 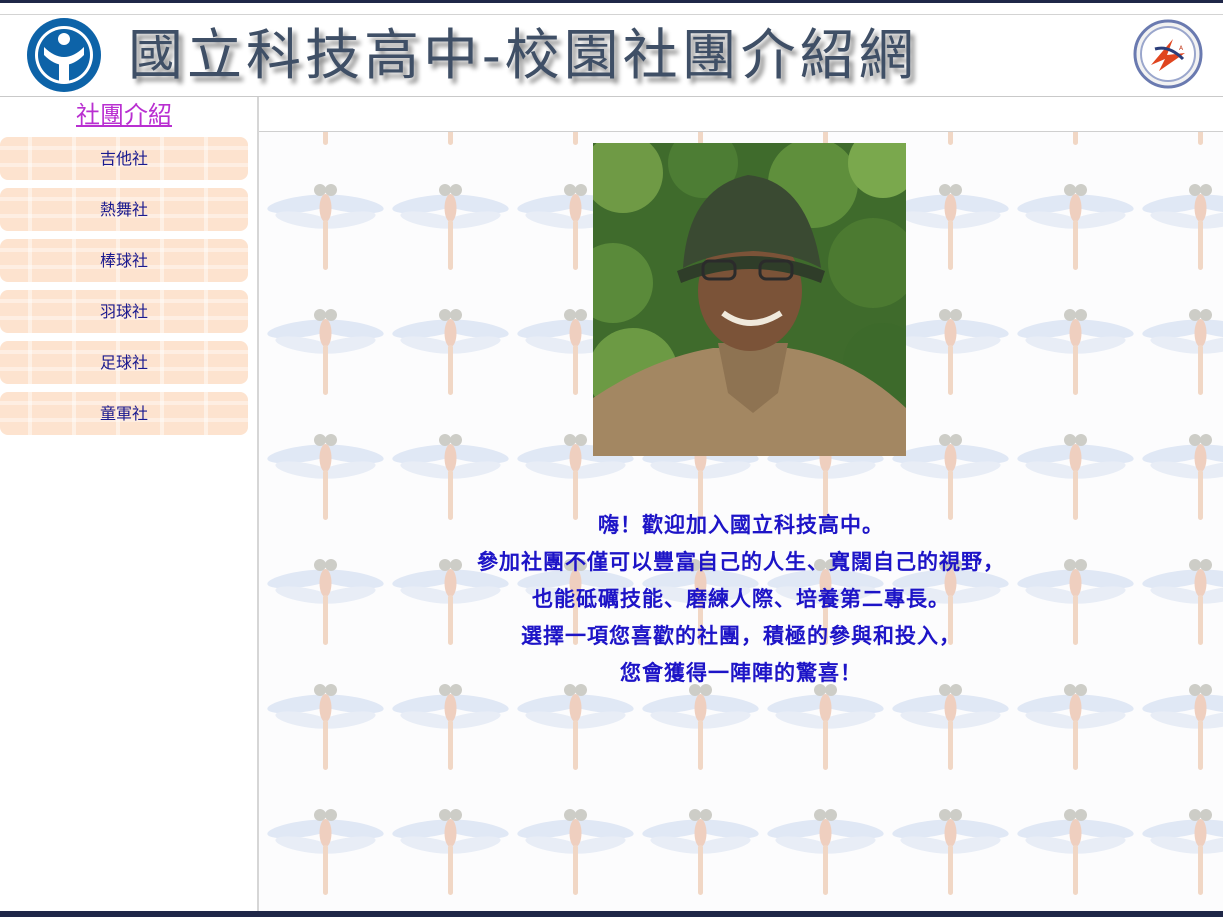 What do you see at coordinates (749, 299) in the screenshot?
I see `portrait-photo` at bounding box center [749, 299].